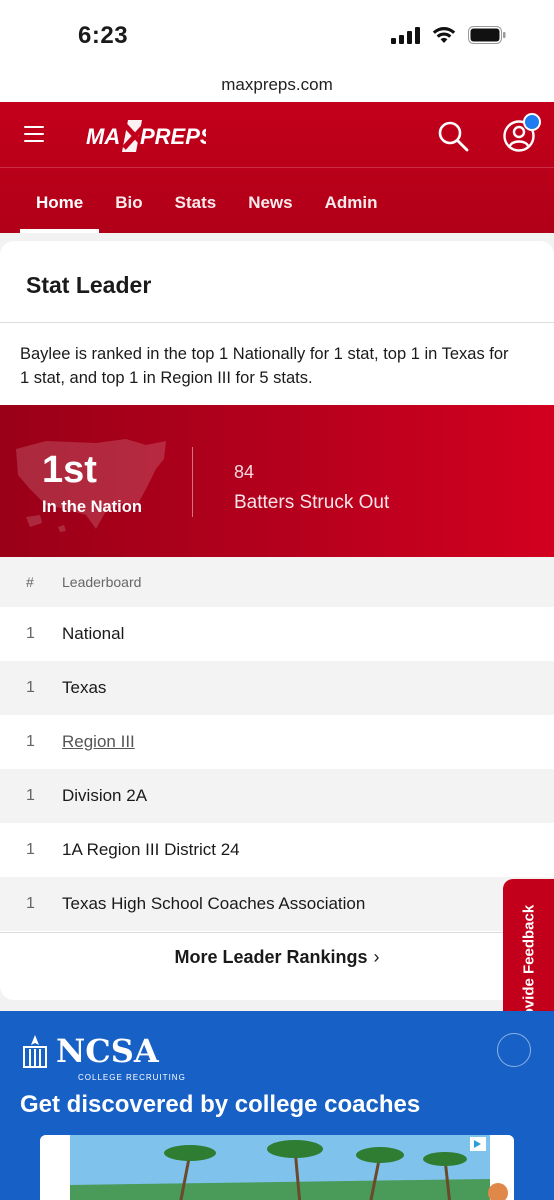  I want to click on column-header-rank: #, so click(30, 582).